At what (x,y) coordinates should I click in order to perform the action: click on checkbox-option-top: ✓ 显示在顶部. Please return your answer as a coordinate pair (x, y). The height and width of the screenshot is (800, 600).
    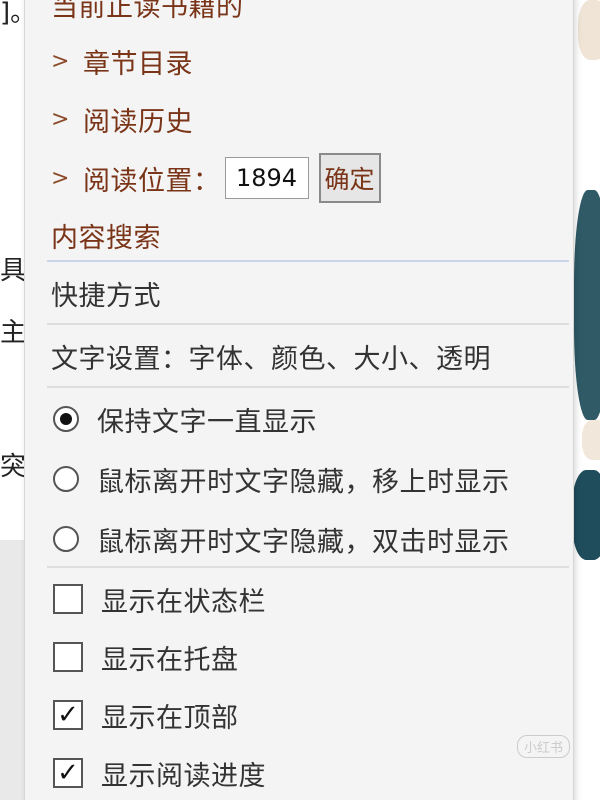
    Looking at the image, I should click on (299, 715).